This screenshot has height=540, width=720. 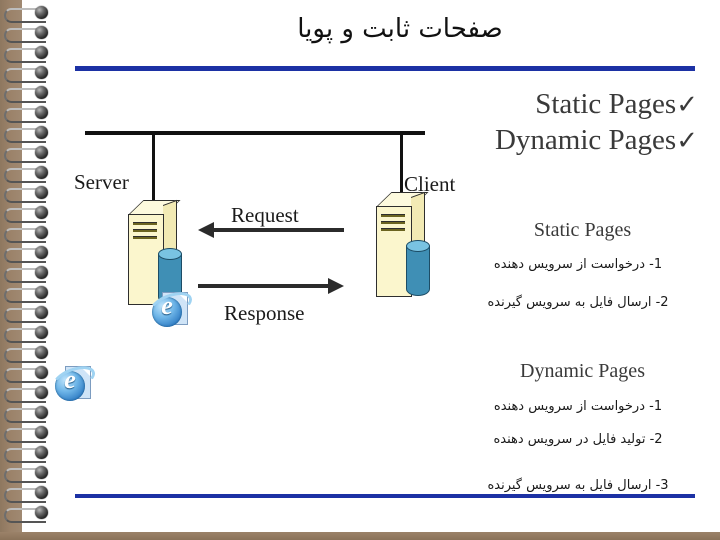 What do you see at coordinates (418, 271) in the screenshot?
I see `cylinder-body` at bounding box center [418, 271].